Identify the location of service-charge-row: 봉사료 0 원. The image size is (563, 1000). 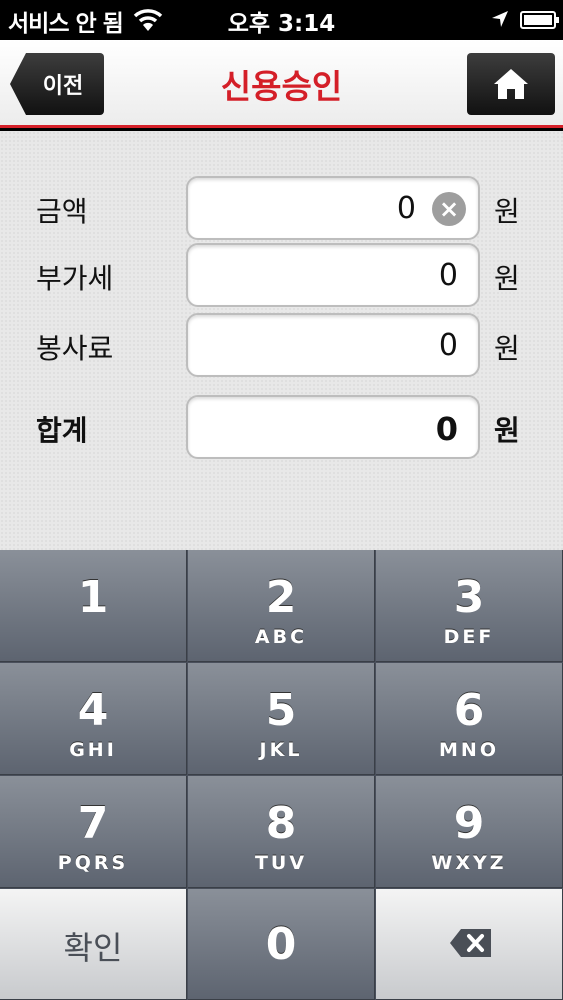
(281, 346).